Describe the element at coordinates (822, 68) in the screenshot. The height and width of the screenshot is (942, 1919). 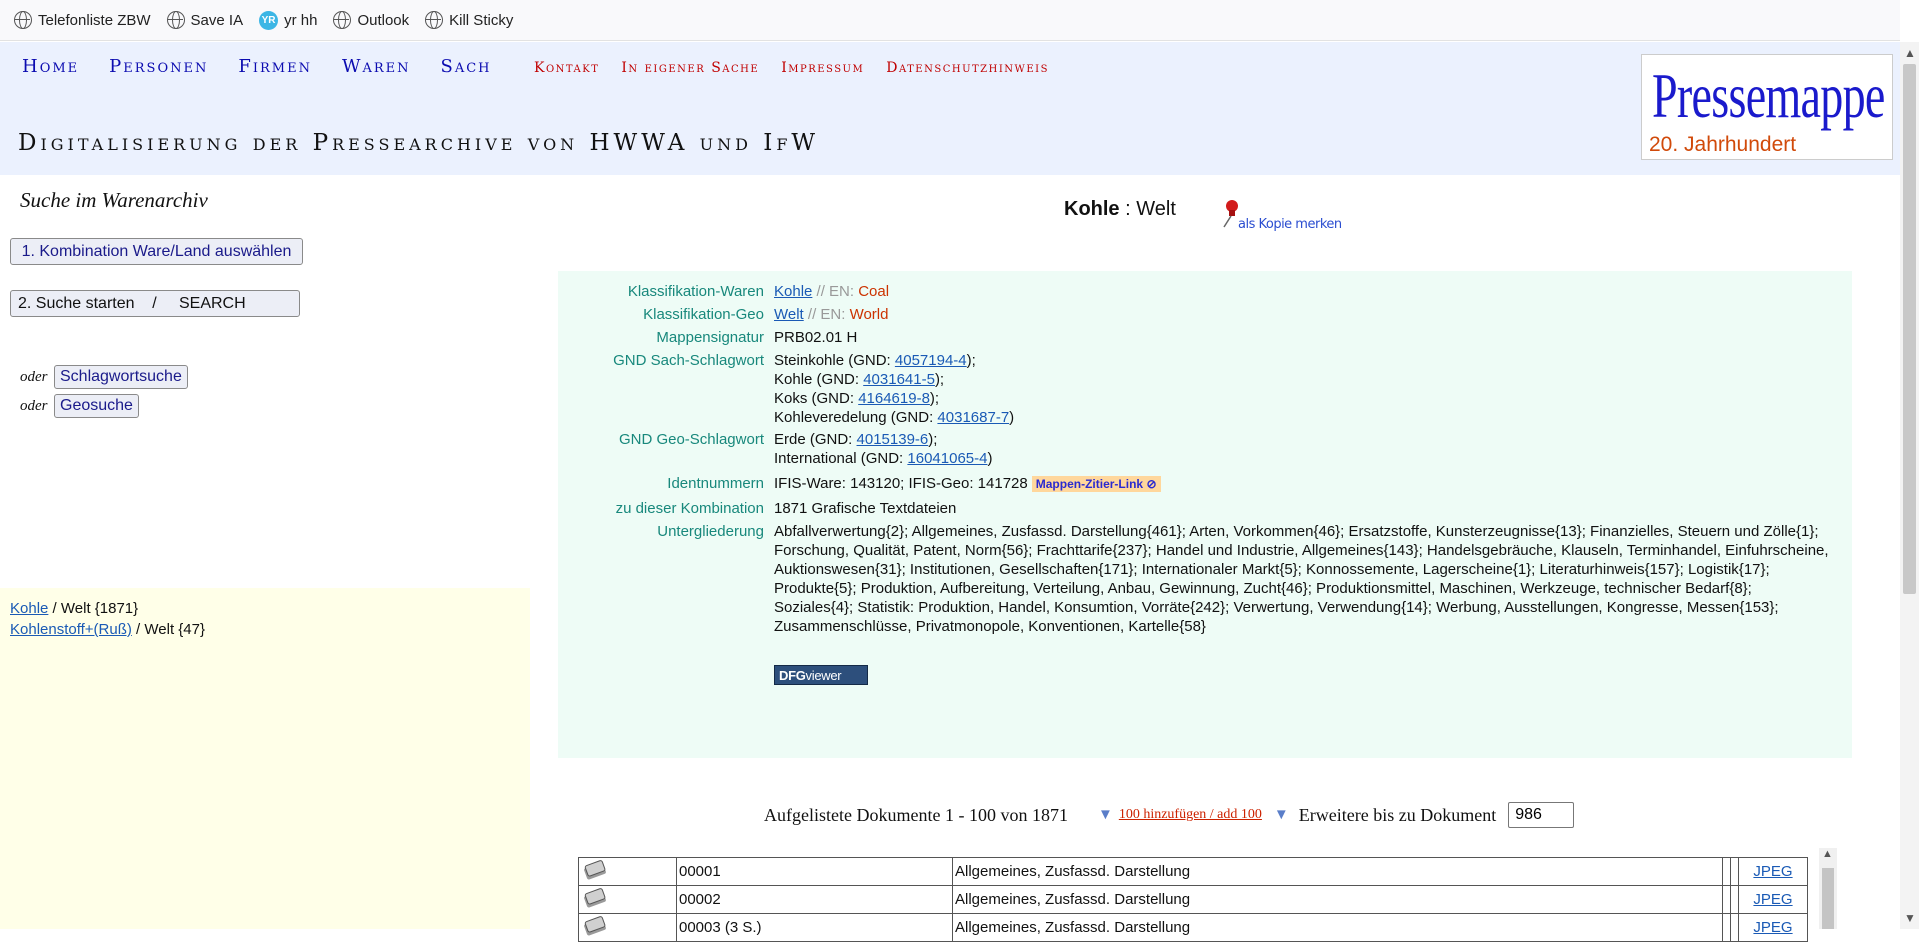
I see `nav-impressum: Impressum` at that location.